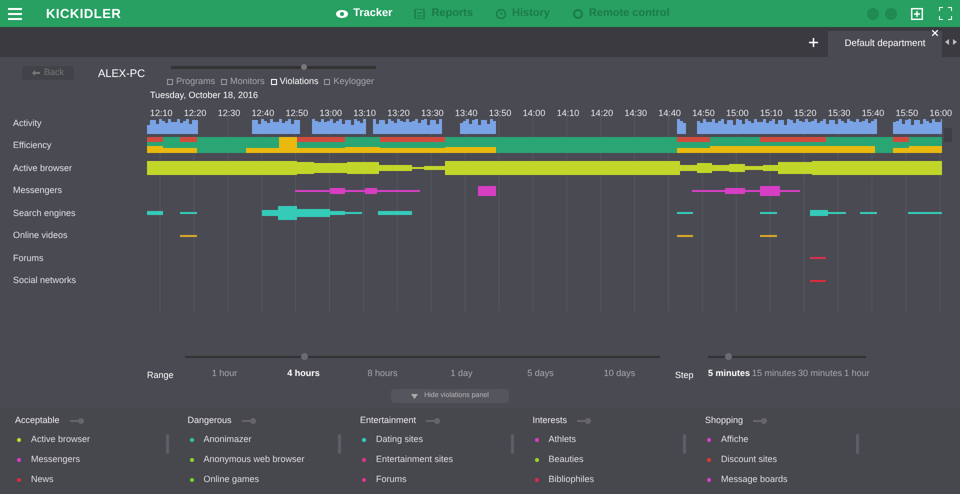 This screenshot has width=960, height=494. Describe the element at coordinates (36, 73) in the screenshot. I see `left-arrow-icon` at that location.